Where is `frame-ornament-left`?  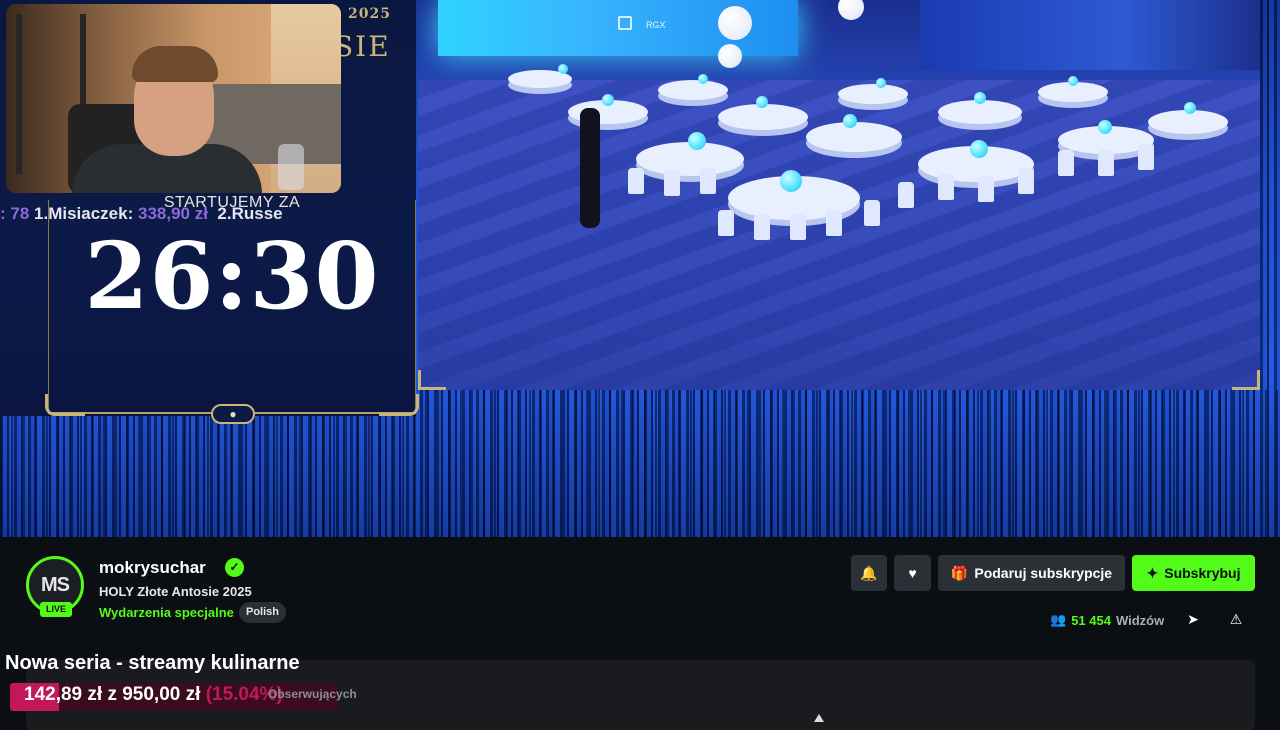
frame-ornament-left is located at coordinates (65, 405).